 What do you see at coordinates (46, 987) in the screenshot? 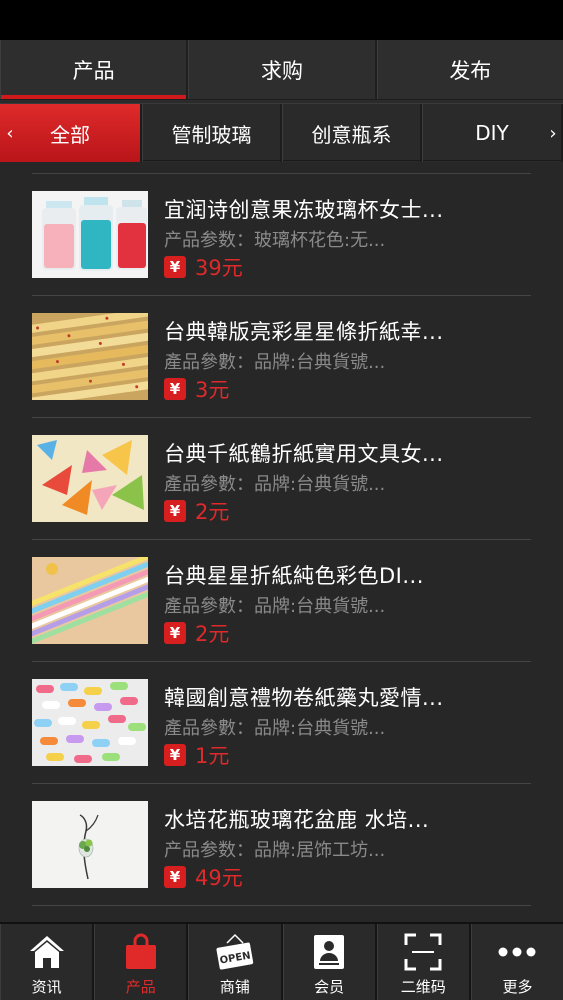
I see `nav-label: 资讯` at bounding box center [46, 987].